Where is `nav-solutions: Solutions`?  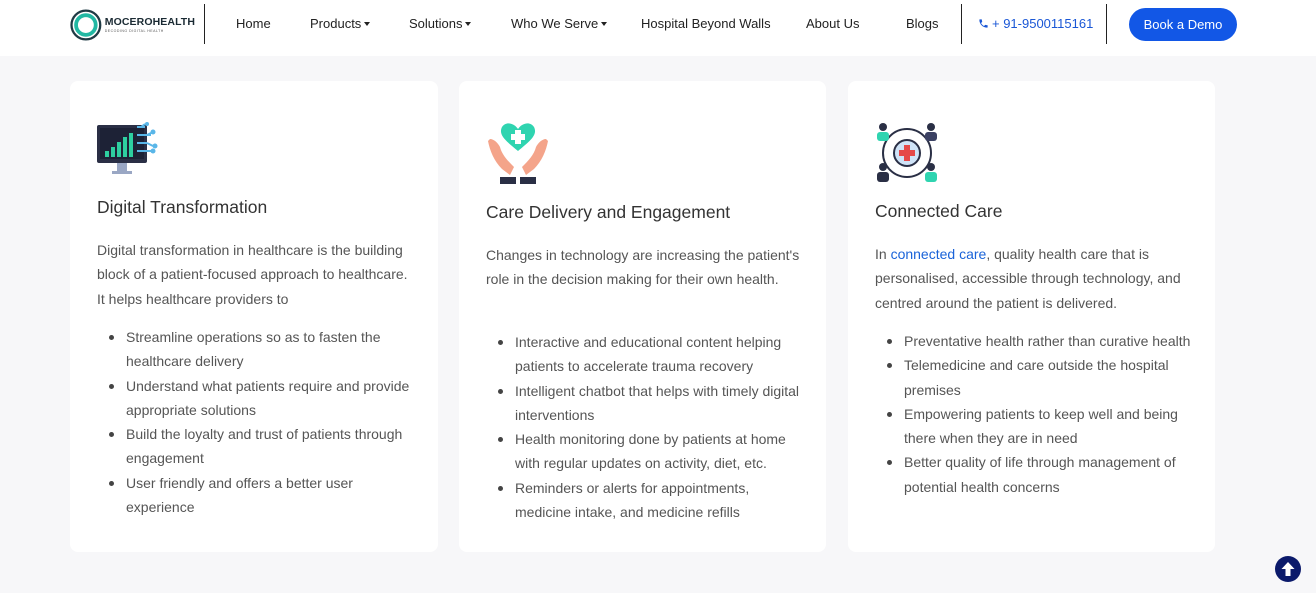
nav-solutions: Solutions is located at coordinates (440, 23).